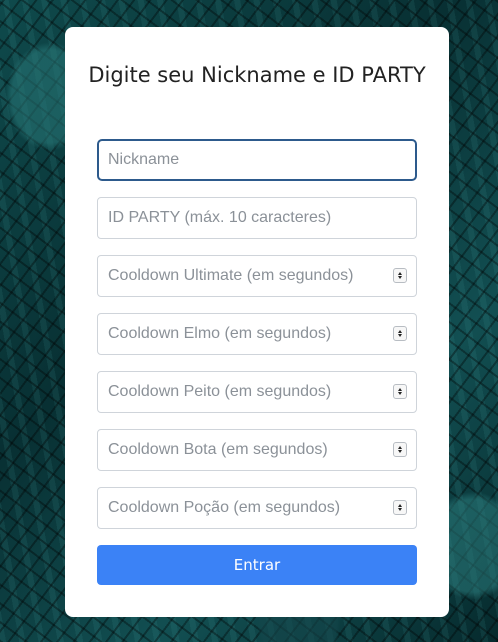 This screenshot has width=498, height=642. Describe the element at coordinates (257, 218) in the screenshot. I see `party-id-input` at that location.